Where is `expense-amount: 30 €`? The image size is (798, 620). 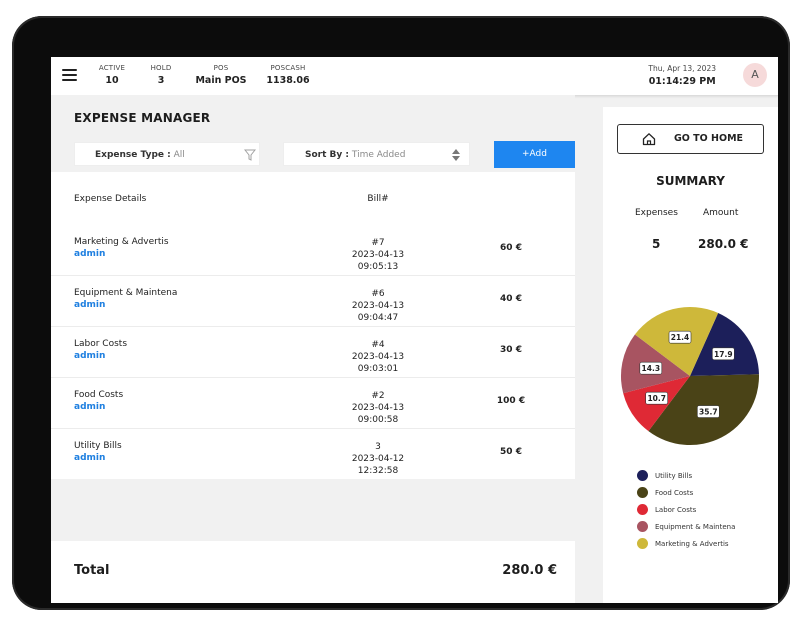
expense-amount: 30 € is located at coordinates (511, 350).